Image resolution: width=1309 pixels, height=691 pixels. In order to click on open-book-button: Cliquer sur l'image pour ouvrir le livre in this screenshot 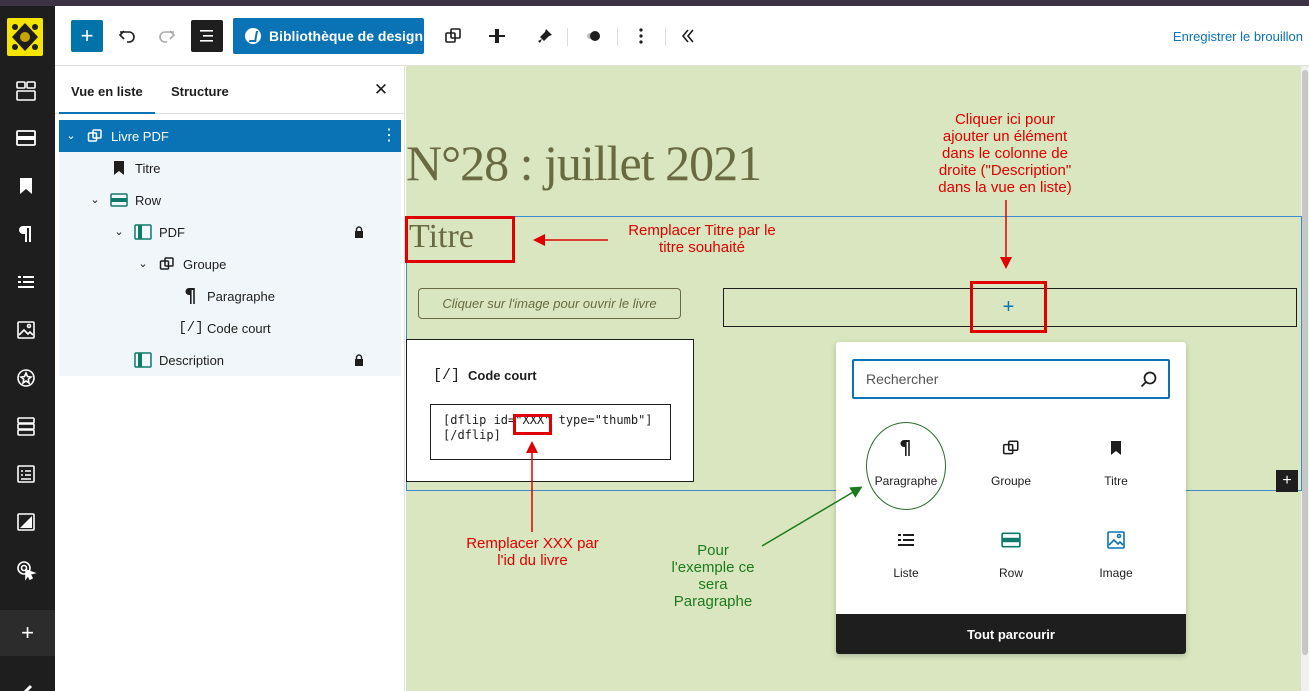, I will do `click(549, 303)`.